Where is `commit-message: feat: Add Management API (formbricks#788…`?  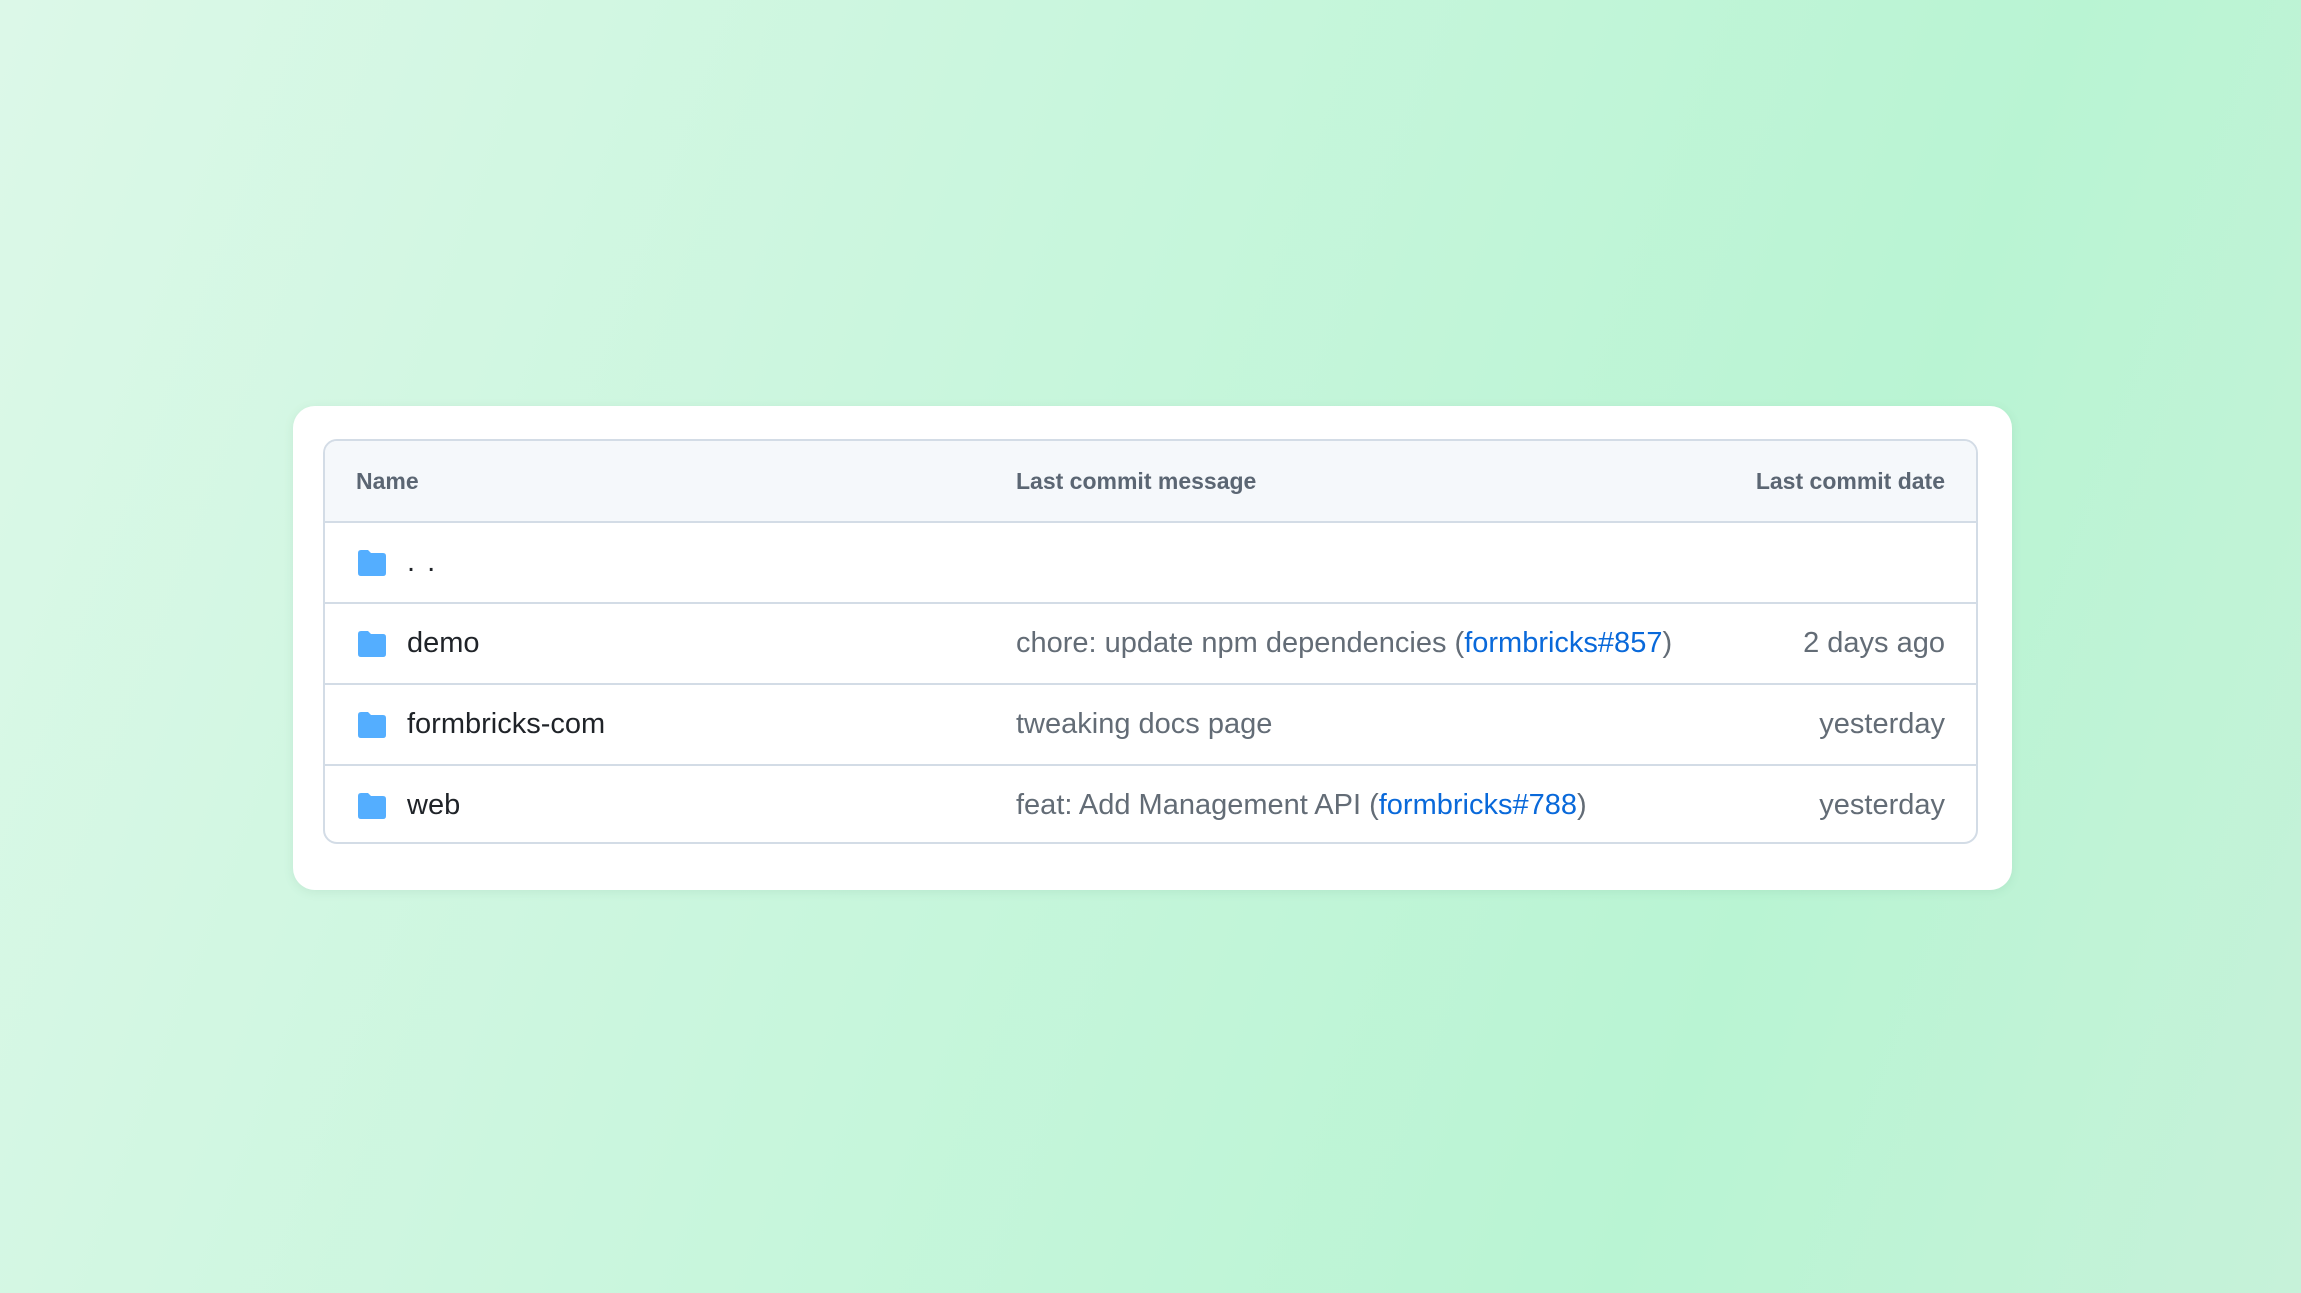
commit-message: feat: Add Management API (formbricks#788… is located at coordinates (1301, 804).